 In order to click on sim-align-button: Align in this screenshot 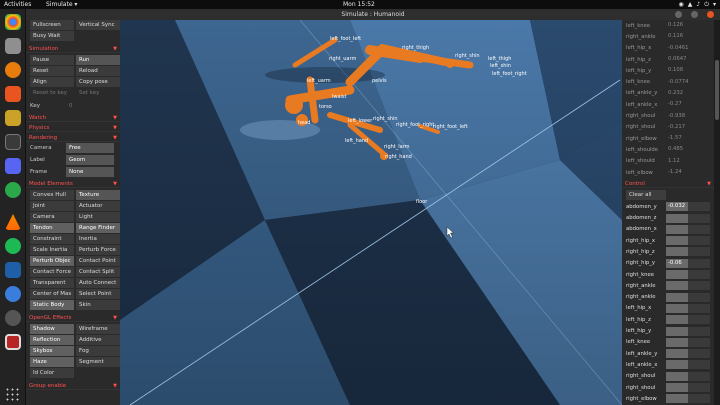, I will do `click(52, 82)`.